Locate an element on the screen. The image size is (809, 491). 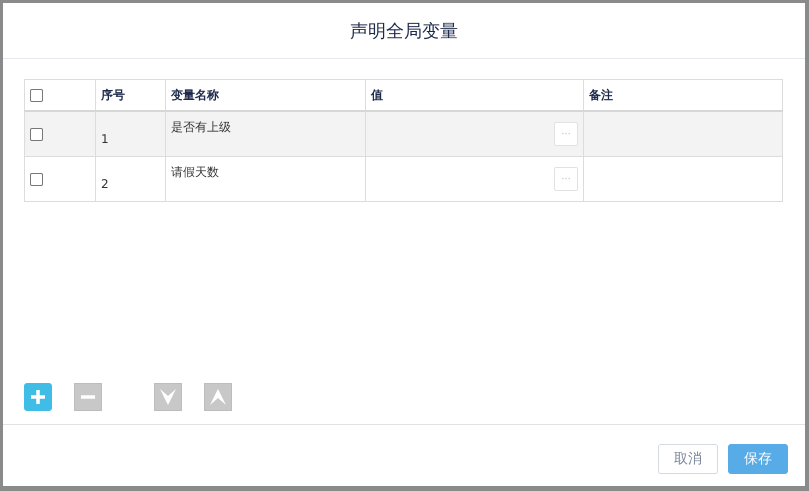
table-cell: 是否有上级 is located at coordinates (266, 133).